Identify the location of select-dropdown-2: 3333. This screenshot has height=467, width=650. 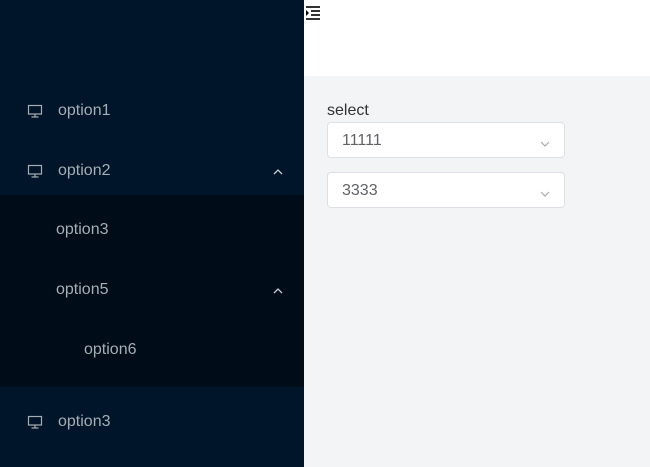
(446, 190).